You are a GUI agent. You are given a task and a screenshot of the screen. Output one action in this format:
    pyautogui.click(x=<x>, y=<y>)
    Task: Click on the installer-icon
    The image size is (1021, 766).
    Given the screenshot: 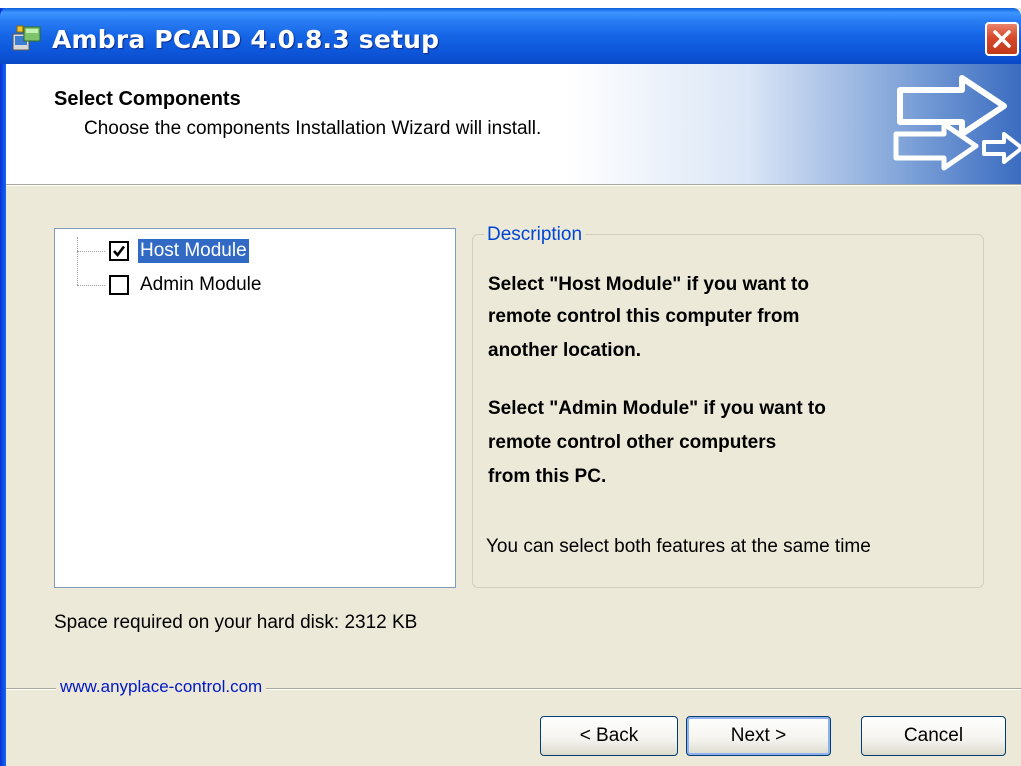 What is the action you would take?
    pyautogui.click(x=27, y=38)
    